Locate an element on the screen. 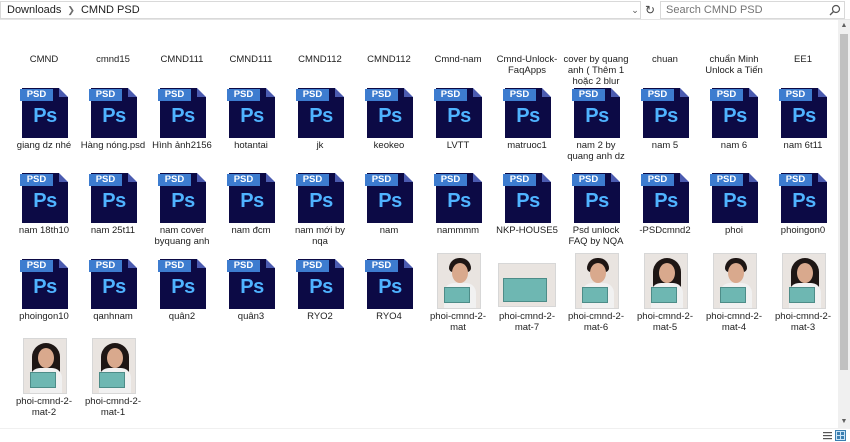 Image resolution: width=850 pixels, height=442 pixels. file-name: Hình ảnh2156 is located at coordinates (182, 145).